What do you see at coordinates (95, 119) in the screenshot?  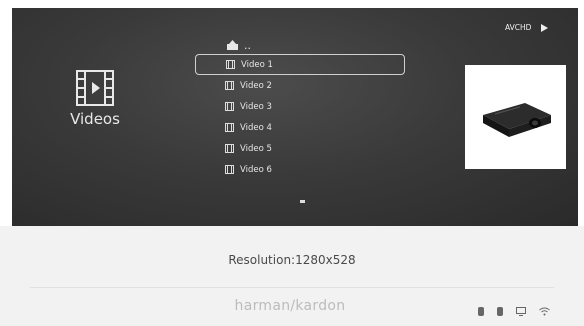 I see `category-label: Videos` at bounding box center [95, 119].